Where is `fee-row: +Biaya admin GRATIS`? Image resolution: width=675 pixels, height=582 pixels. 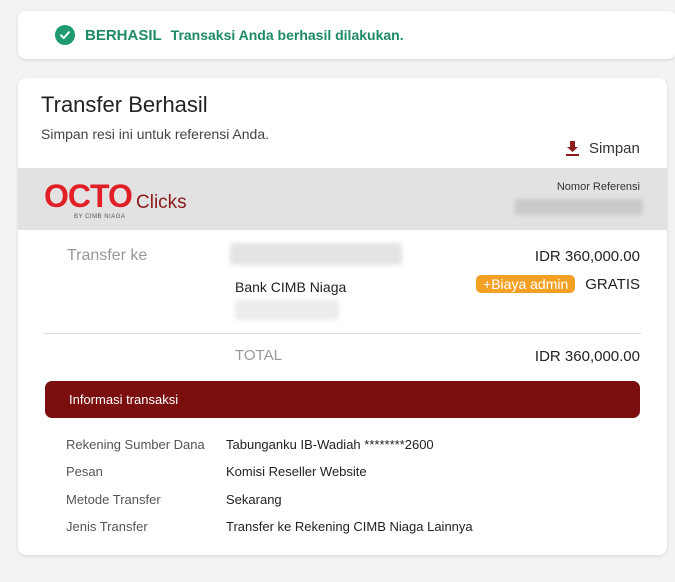 fee-row: +Biaya admin GRATIS is located at coordinates (558, 284).